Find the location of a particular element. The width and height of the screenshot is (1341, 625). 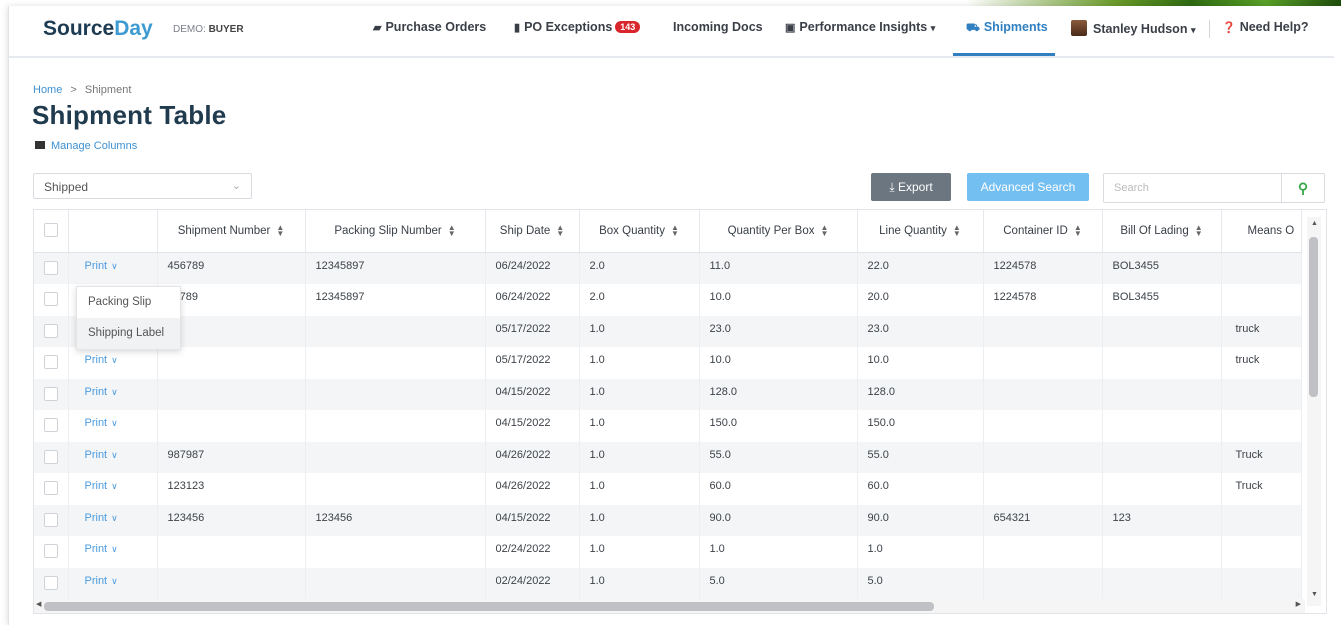

nav-purchase-orders: ▰ Purchase Orders is located at coordinates (429, 27).